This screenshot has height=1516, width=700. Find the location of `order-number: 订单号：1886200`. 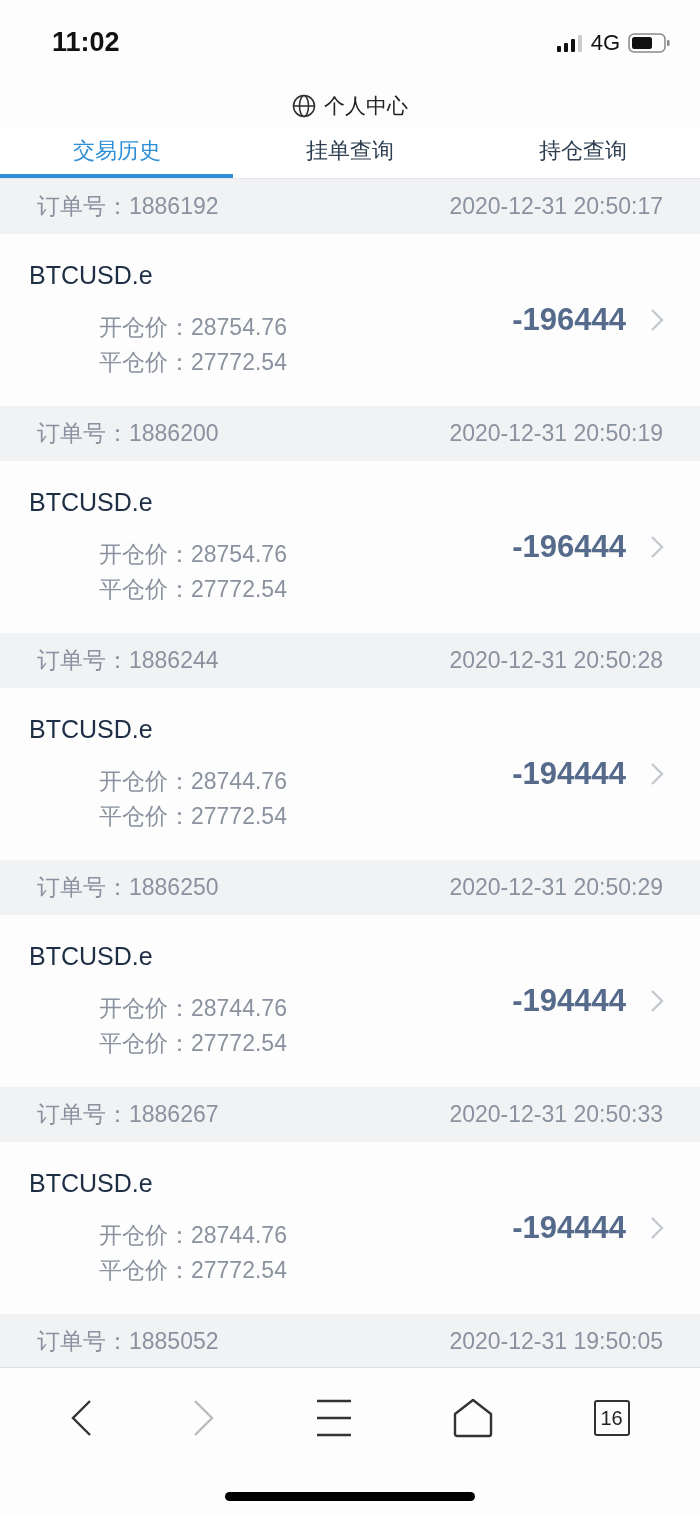

order-number: 订单号：1886200 is located at coordinates (128, 433).